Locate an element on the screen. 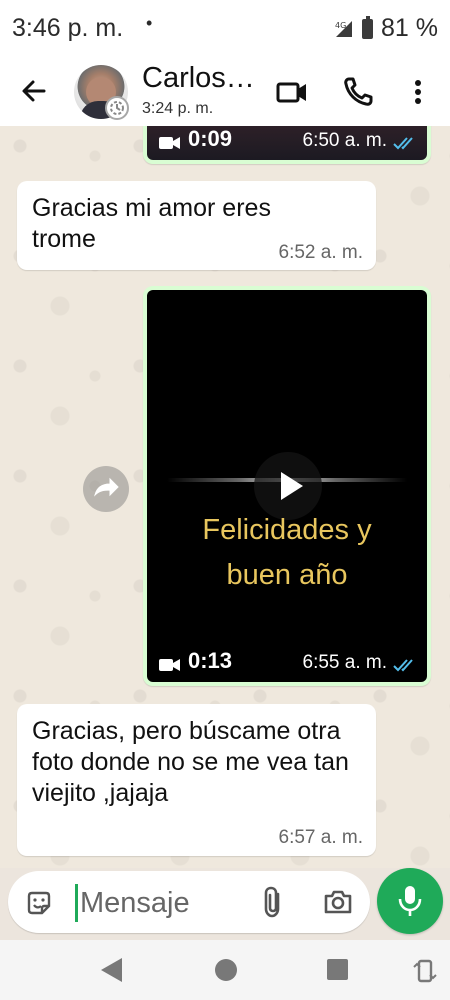 This screenshot has height=1000, width=450. chat-header: Carlos… 3:24 p. m. is located at coordinates (225, 92).